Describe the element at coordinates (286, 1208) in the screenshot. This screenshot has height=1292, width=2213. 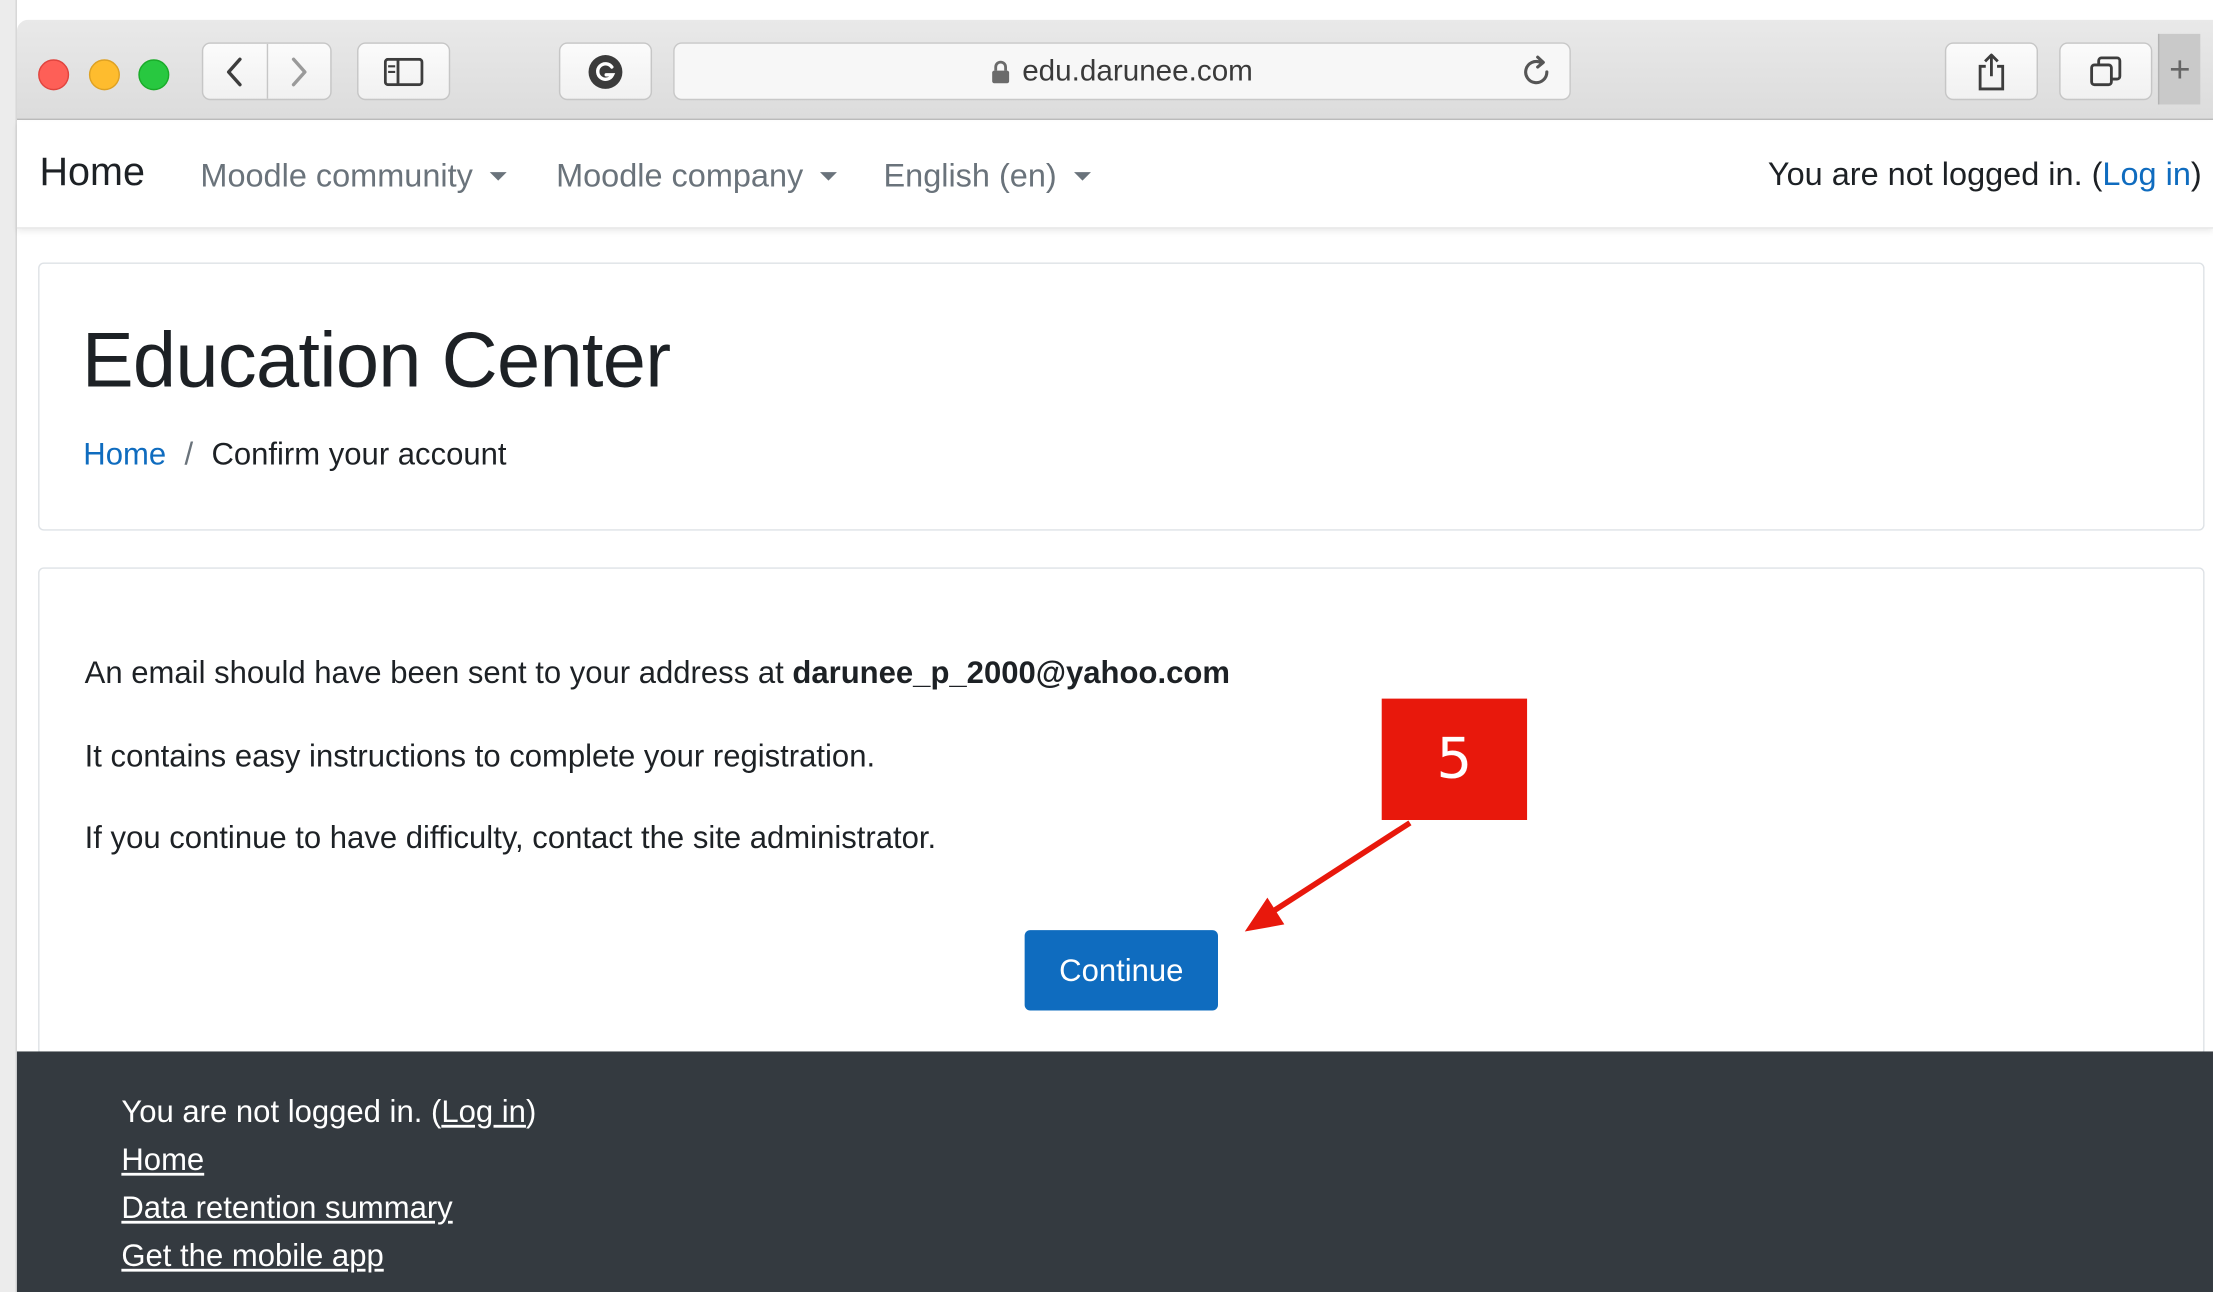
I see `footer-data-retention-link: Data retention summary` at that location.